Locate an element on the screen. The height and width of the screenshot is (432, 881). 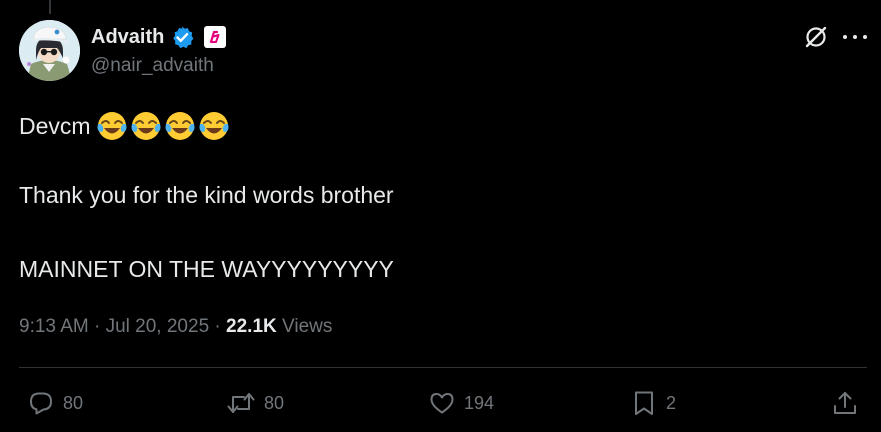
retweet-button: 80 is located at coordinates (255, 403).